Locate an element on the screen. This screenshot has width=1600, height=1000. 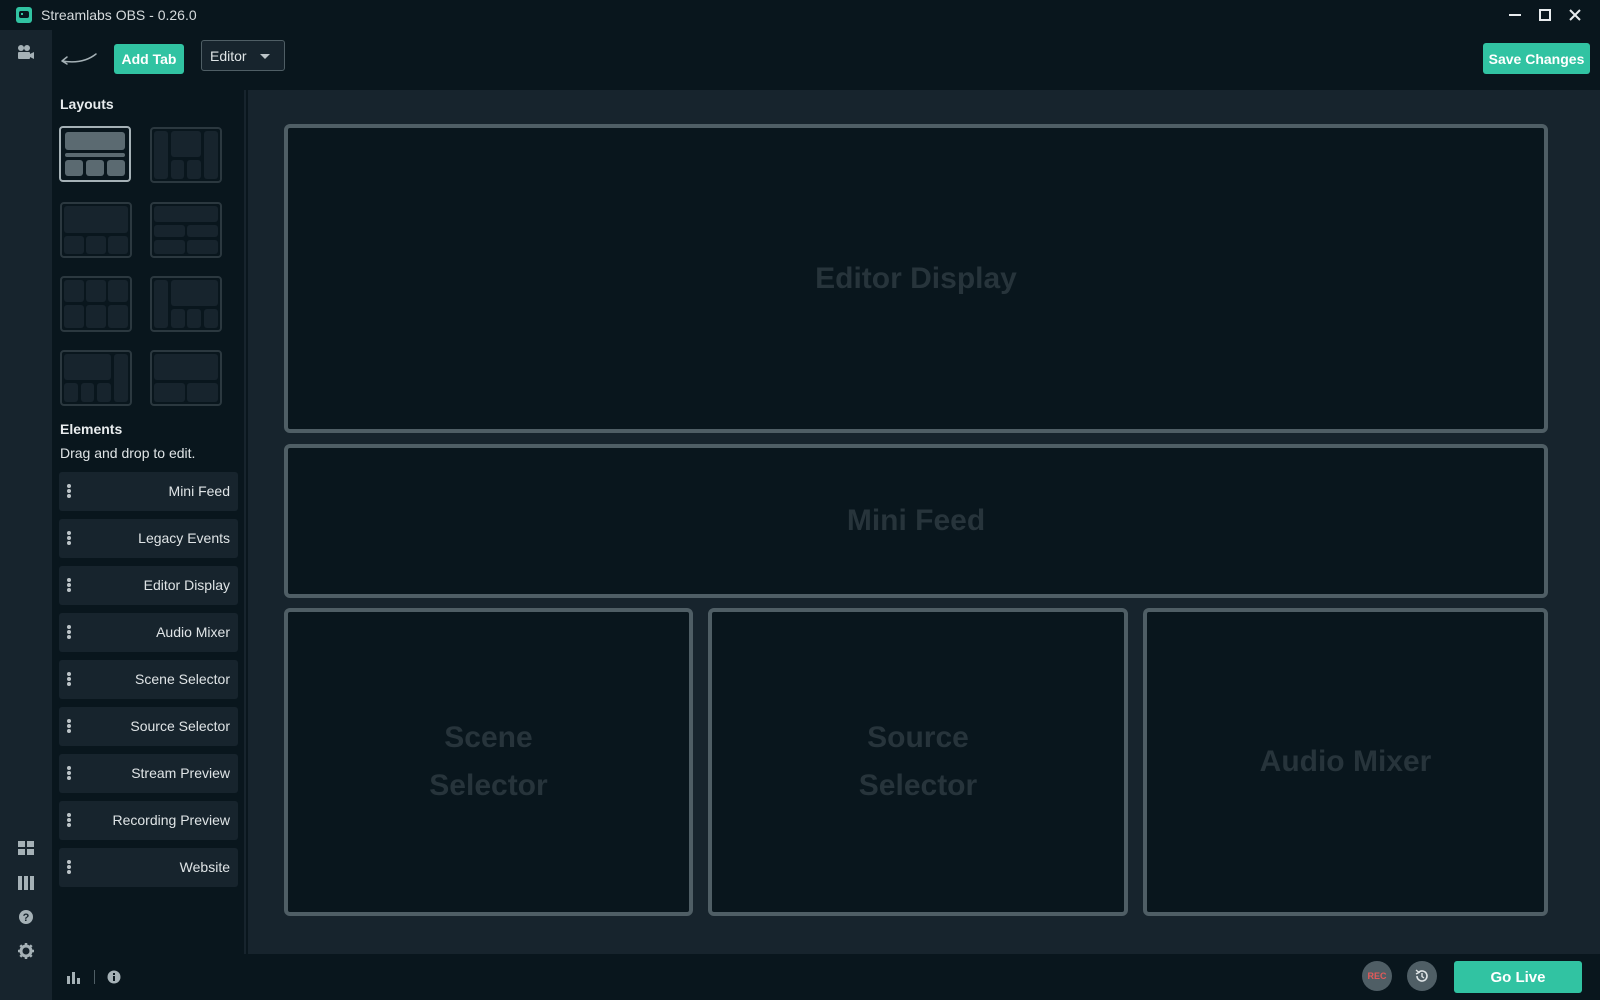
layout-option-classic is located at coordinates (96, 230).